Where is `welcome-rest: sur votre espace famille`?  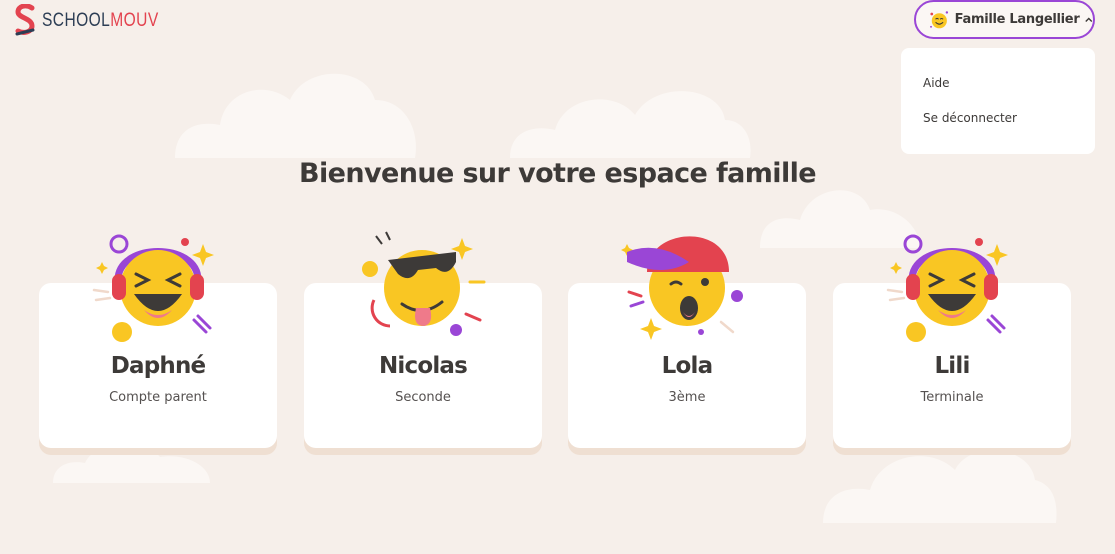 welcome-rest: sur votre espace famille is located at coordinates (634, 173).